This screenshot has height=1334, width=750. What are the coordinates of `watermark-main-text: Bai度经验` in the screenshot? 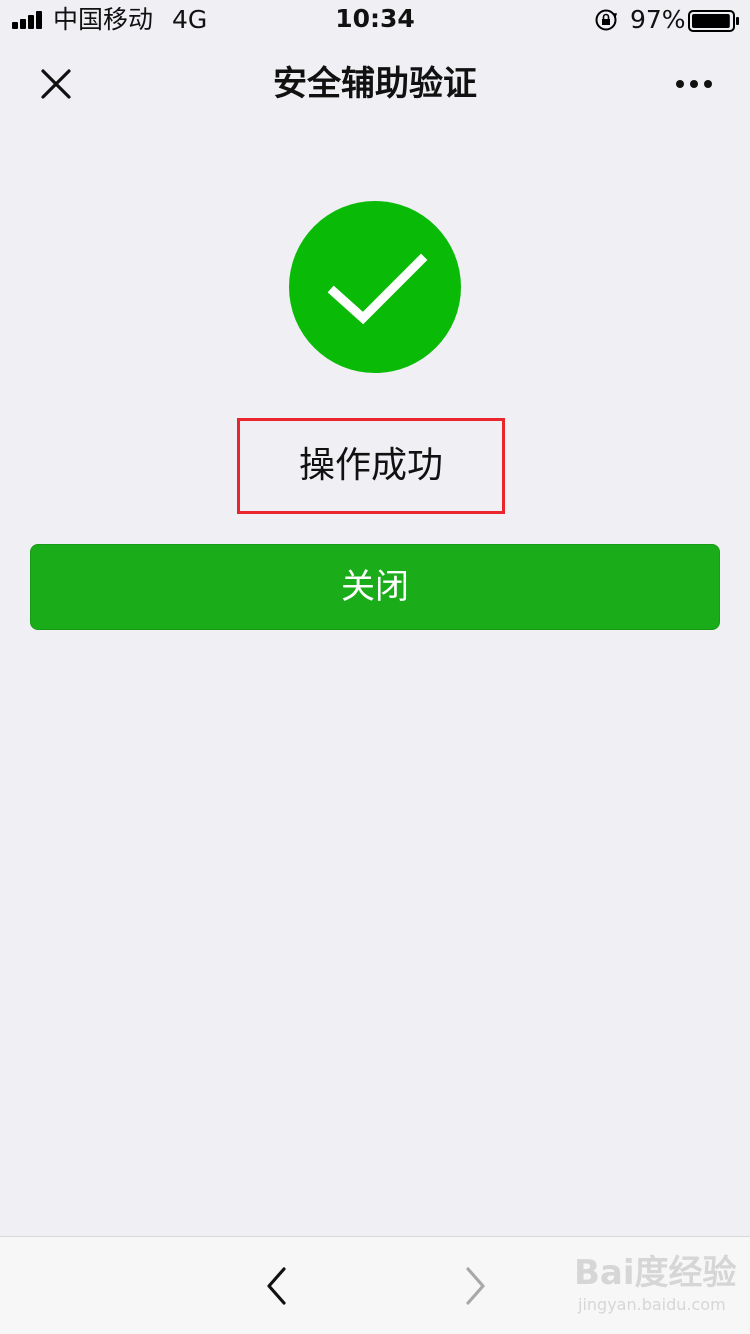 It's located at (655, 1273).